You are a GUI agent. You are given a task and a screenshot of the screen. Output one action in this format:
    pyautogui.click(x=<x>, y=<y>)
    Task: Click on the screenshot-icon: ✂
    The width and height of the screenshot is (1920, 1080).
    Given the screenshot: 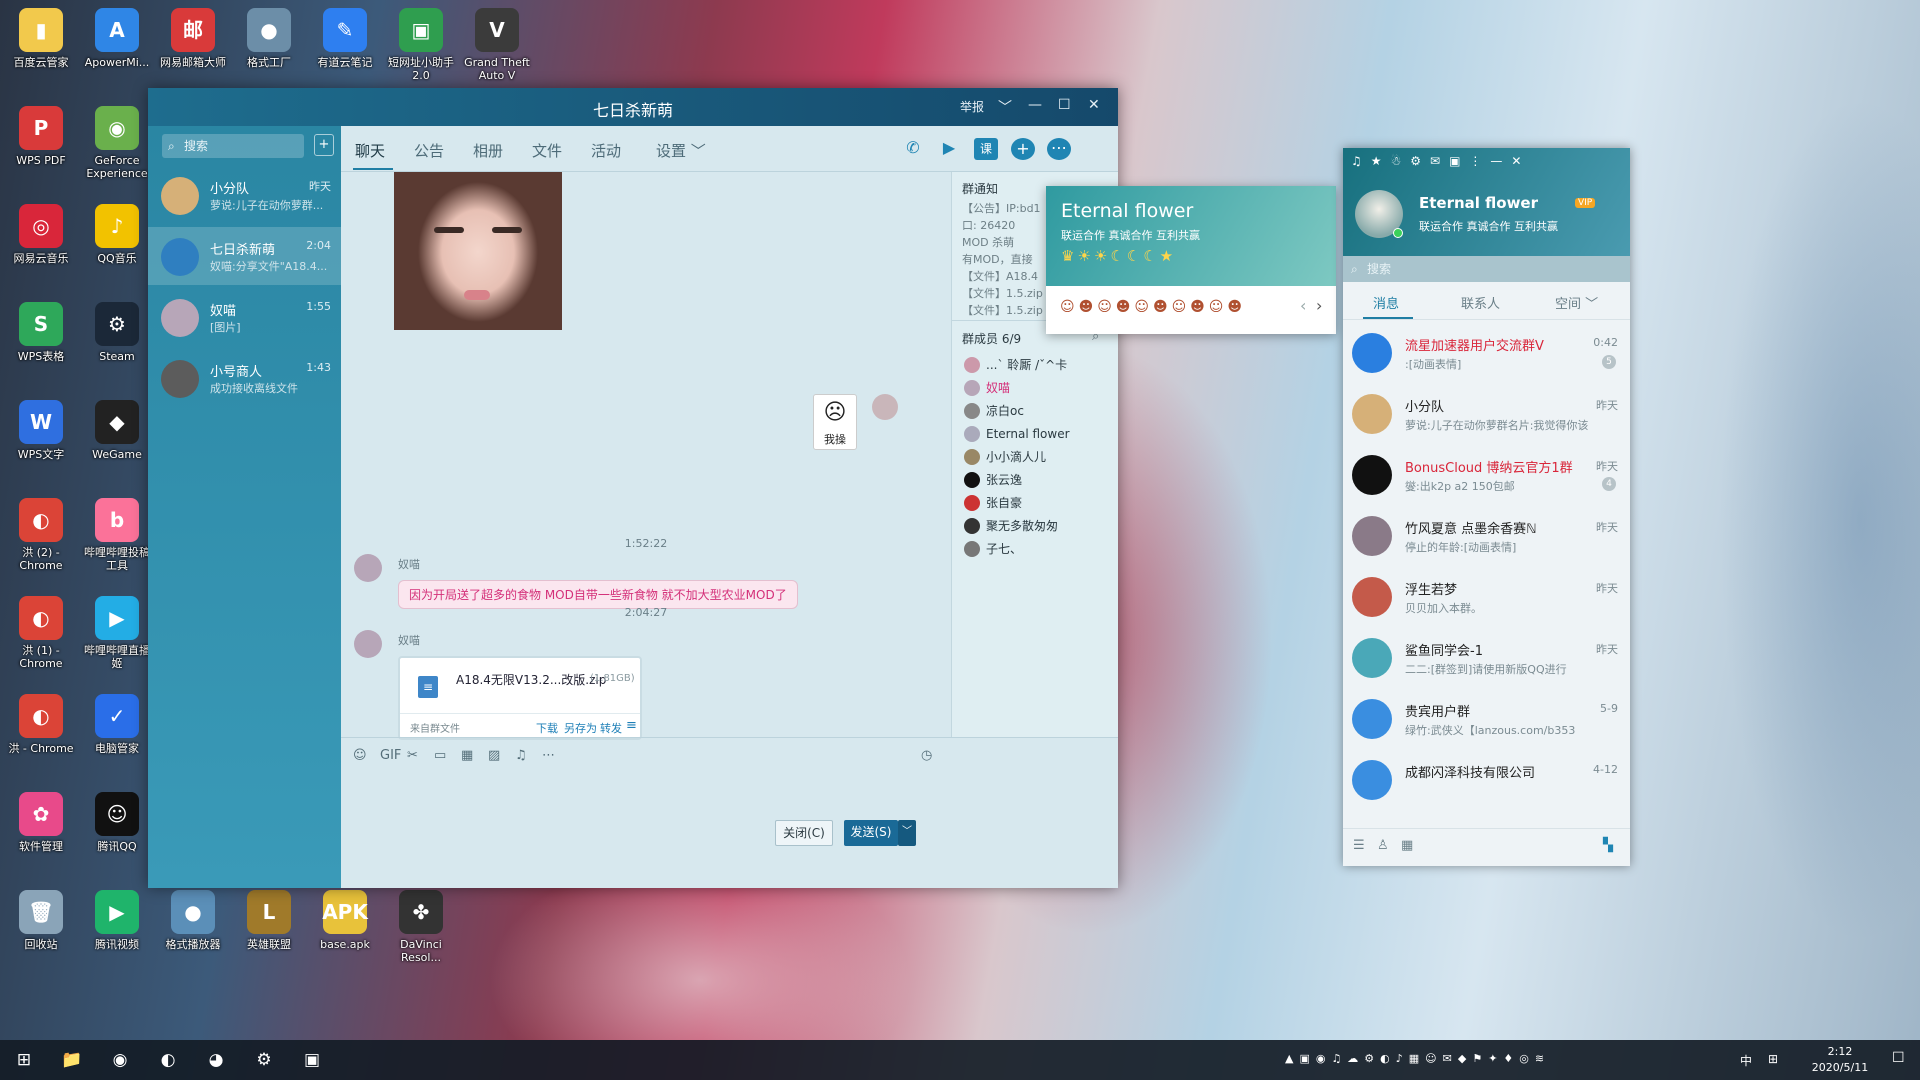 What is the action you would take?
    pyautogui.click(x=412, y=755)
    